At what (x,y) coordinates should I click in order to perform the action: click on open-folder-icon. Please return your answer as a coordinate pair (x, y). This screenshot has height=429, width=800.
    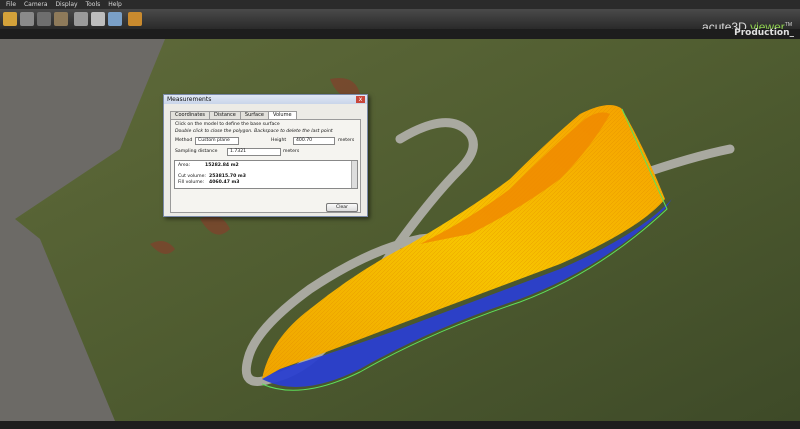
    Looking at the image, I should click on (10, 19).